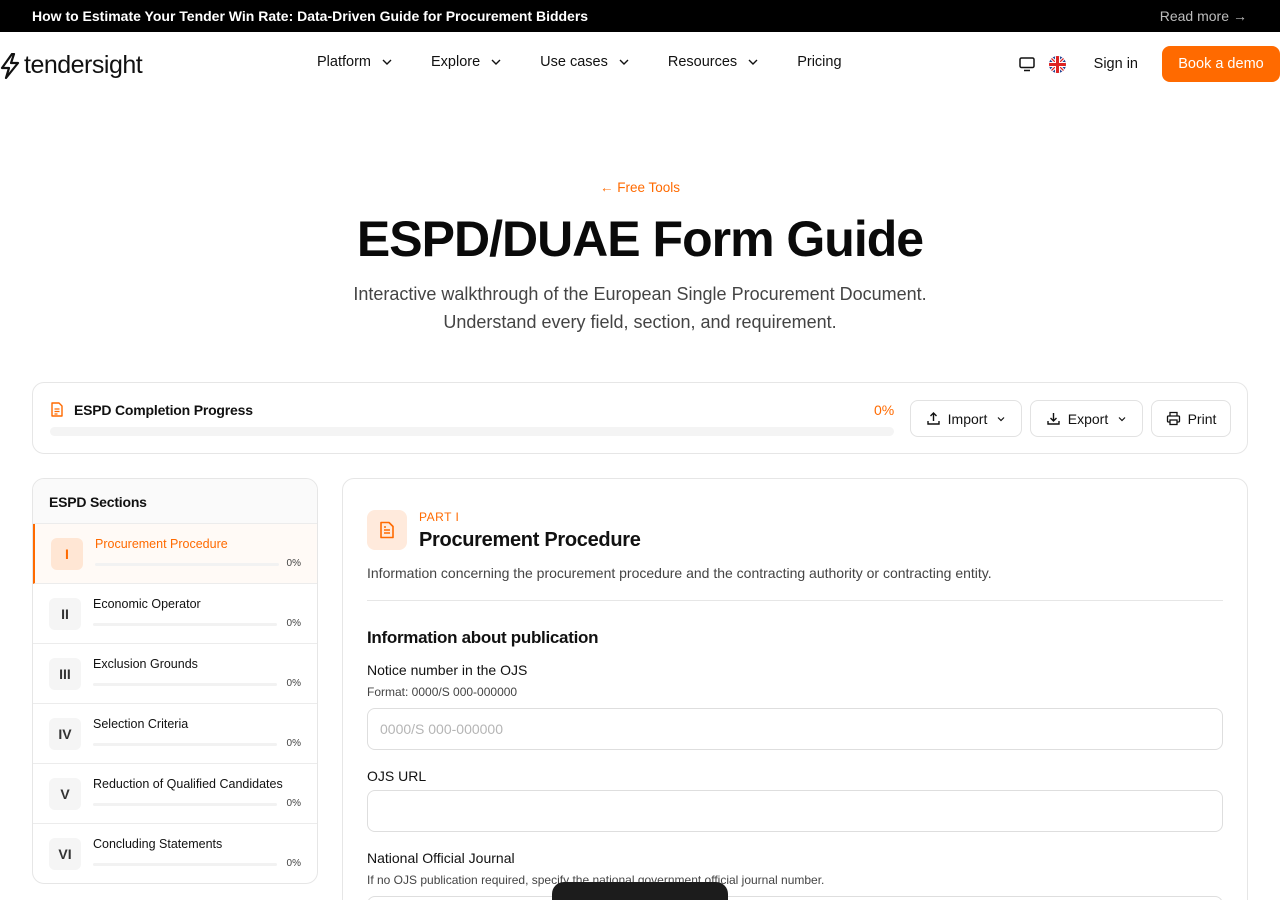 This screenshot has width=1280, height=900. I want to click on field-label-national-official-journal: National Official Journal, so click(441, 858).